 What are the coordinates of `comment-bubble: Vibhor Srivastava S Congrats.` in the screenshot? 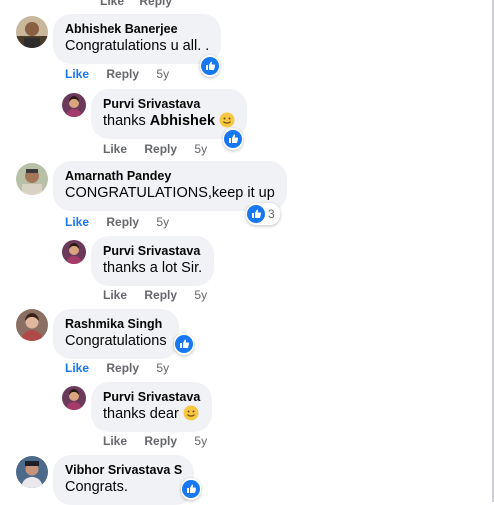 It's located at (124, 480).